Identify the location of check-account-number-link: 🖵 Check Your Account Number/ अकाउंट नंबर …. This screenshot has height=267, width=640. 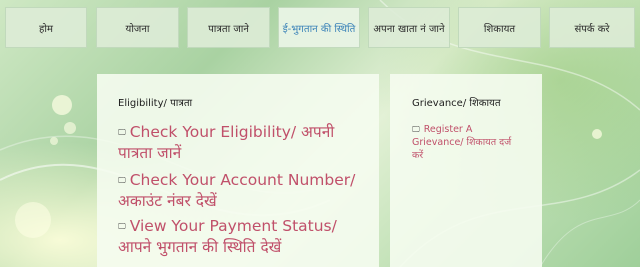
(236, 191).